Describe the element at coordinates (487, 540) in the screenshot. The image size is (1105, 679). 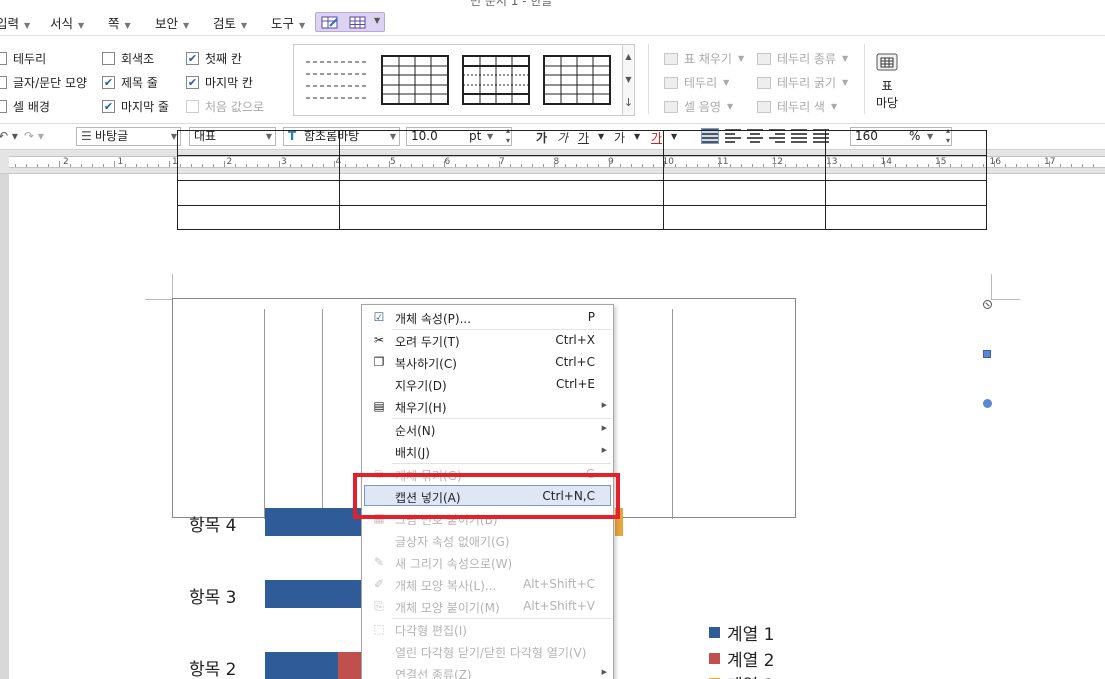
I see `menu-item-remove-textbox: 글상자 속성 없애기(G)` at that location.